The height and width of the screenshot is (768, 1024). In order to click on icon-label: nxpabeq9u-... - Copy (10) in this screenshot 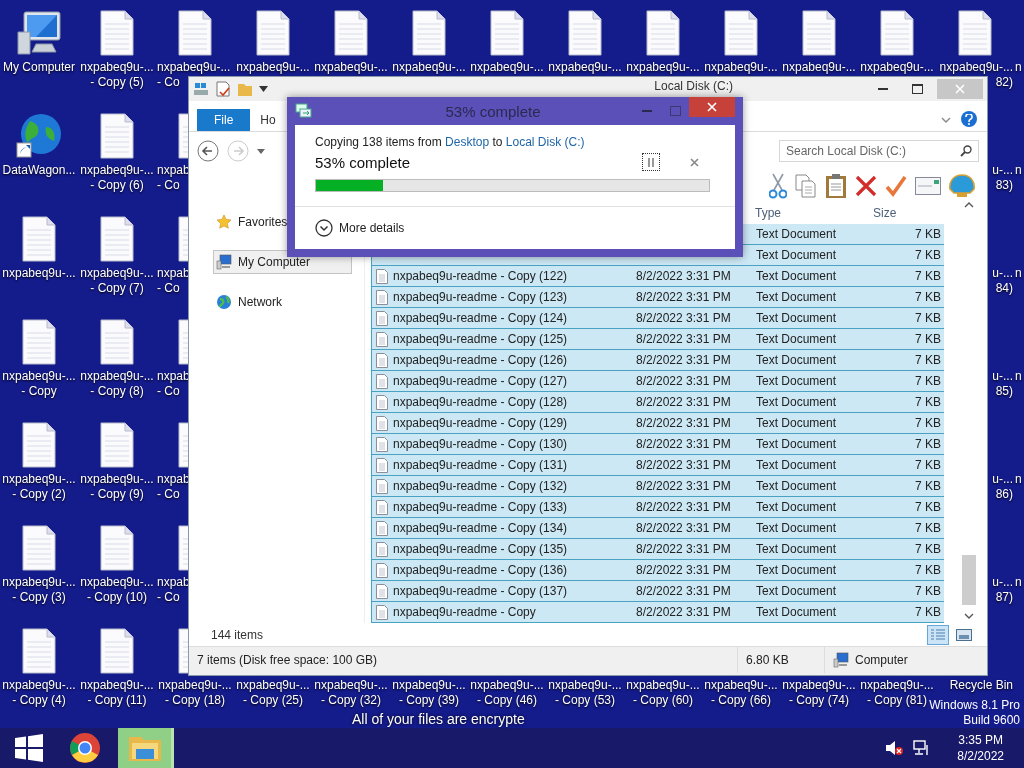, I will do `click(117, 590)`.